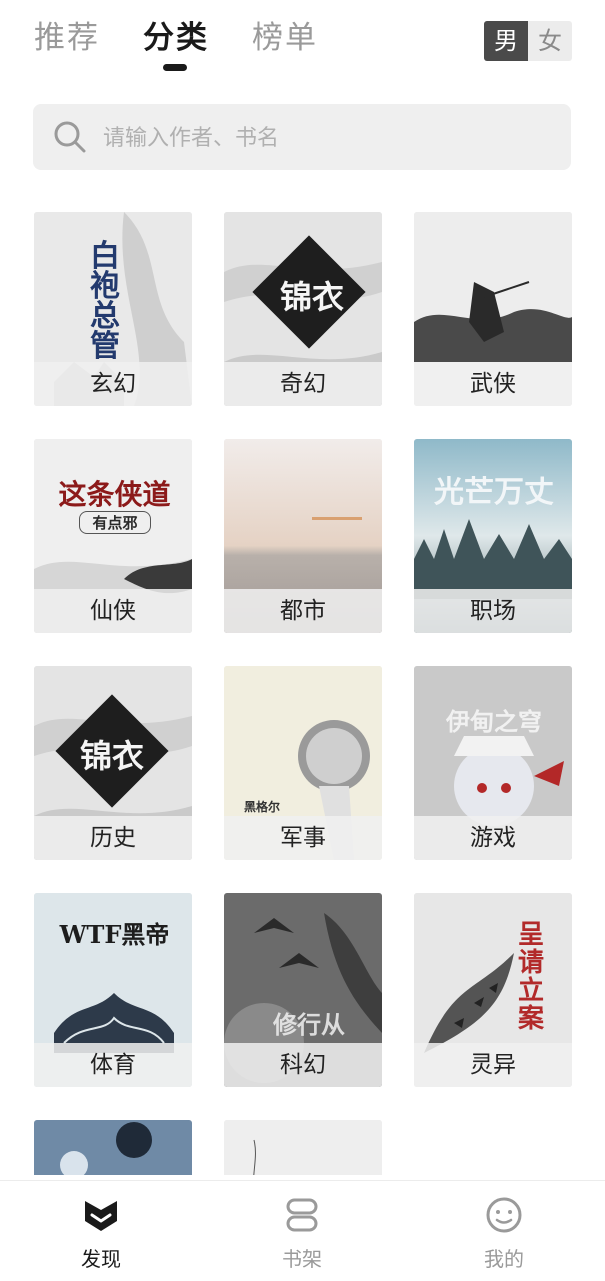 The height and width of the screenshot is (1281, 605). Describe the element at coordinates (493, 611) in the screenshot. I see `category-label: 职场` at that location.